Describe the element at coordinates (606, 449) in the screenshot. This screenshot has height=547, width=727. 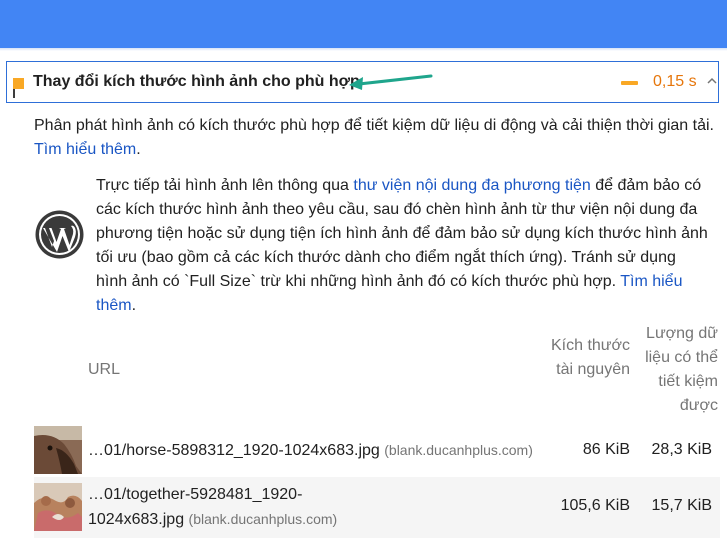
I see `resource-size: 86 KiB` at that location.